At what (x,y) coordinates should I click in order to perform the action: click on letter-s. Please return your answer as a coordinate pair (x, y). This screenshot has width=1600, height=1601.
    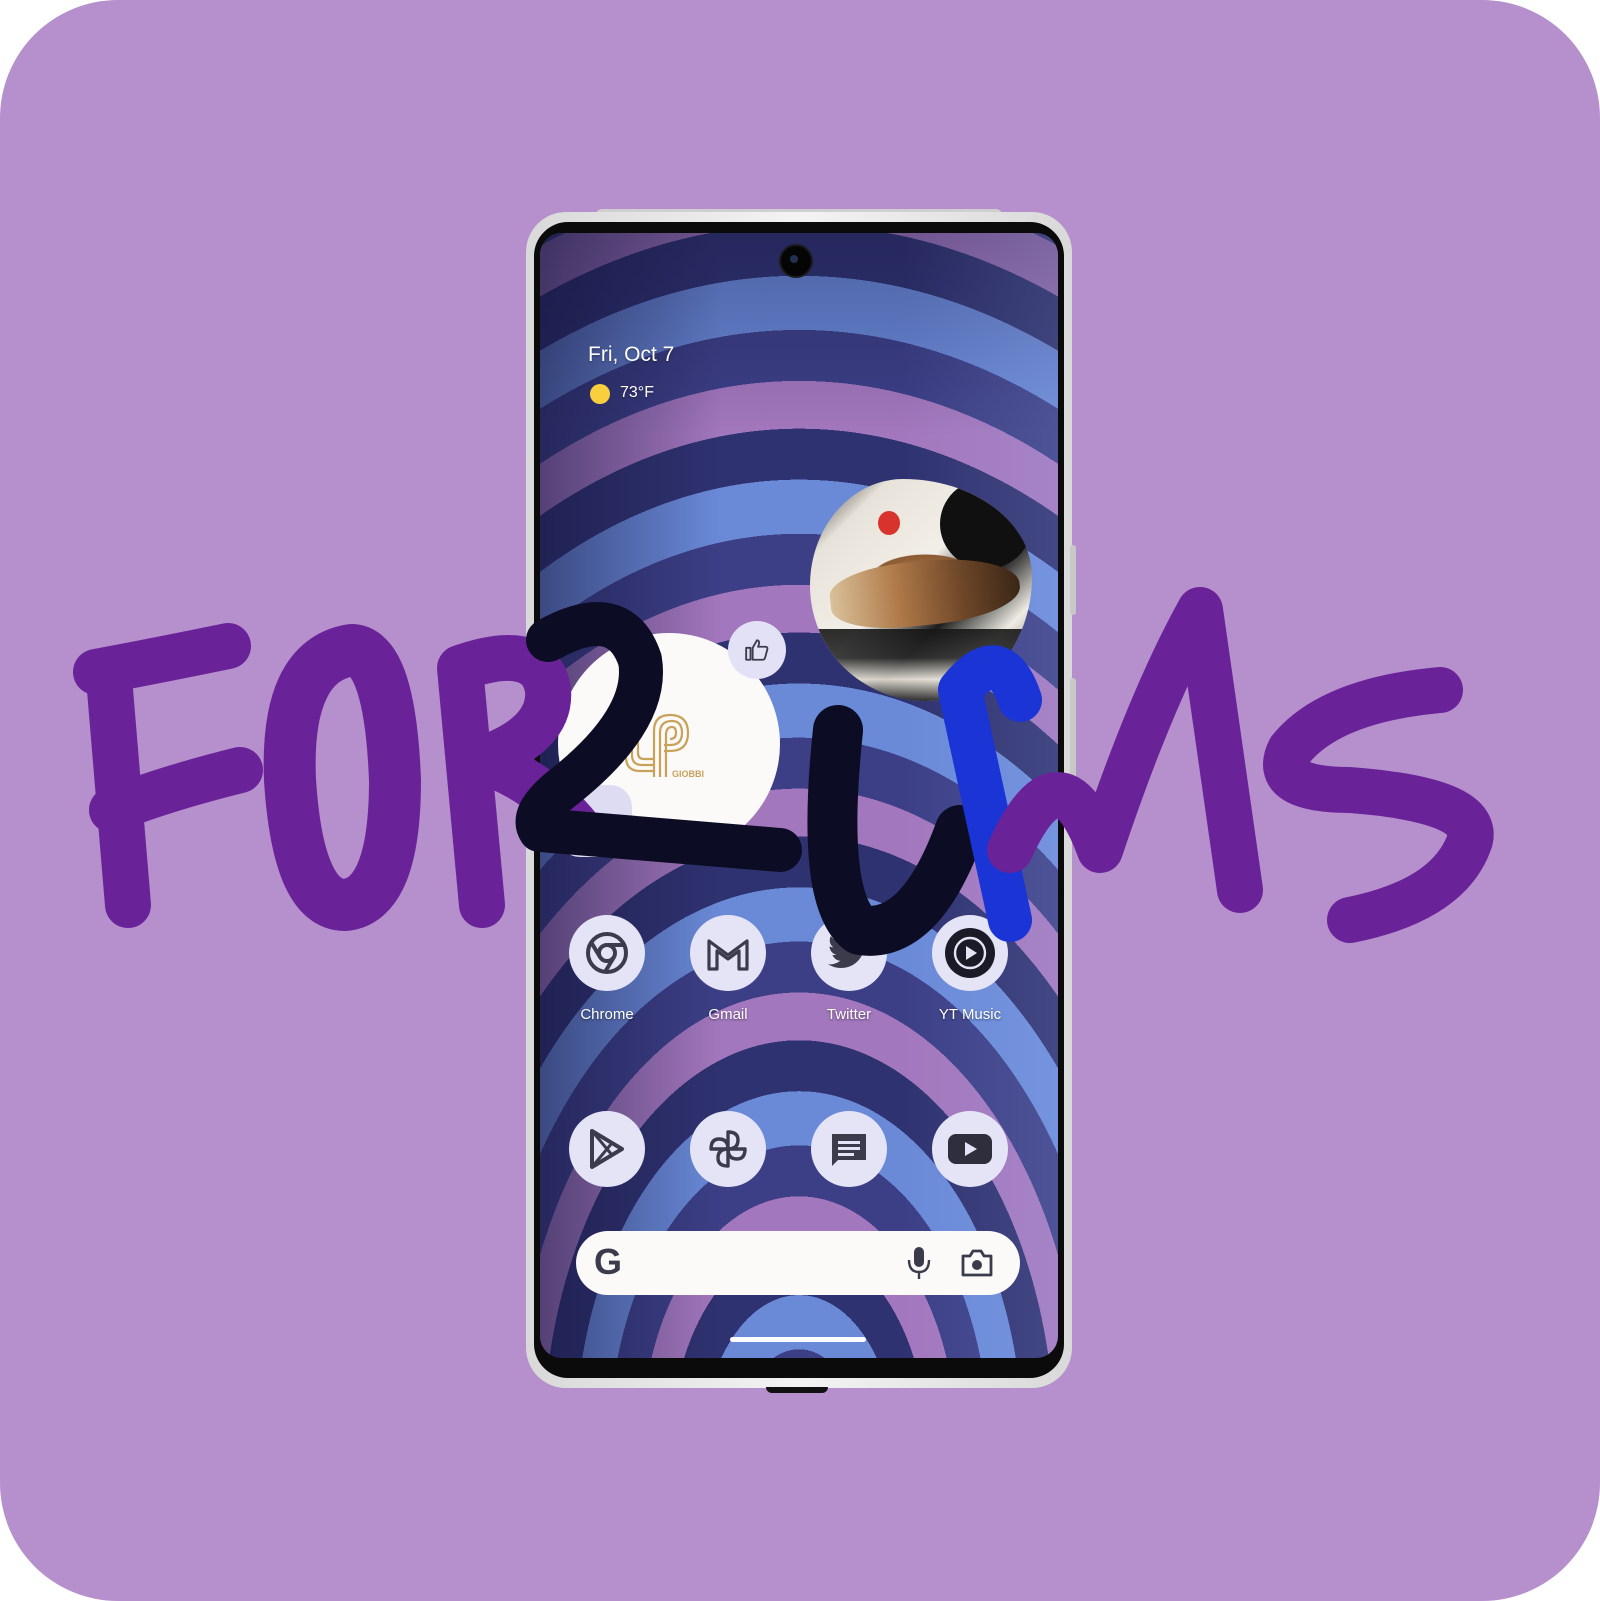
    Looking at the image, I should click on (1378, 805).